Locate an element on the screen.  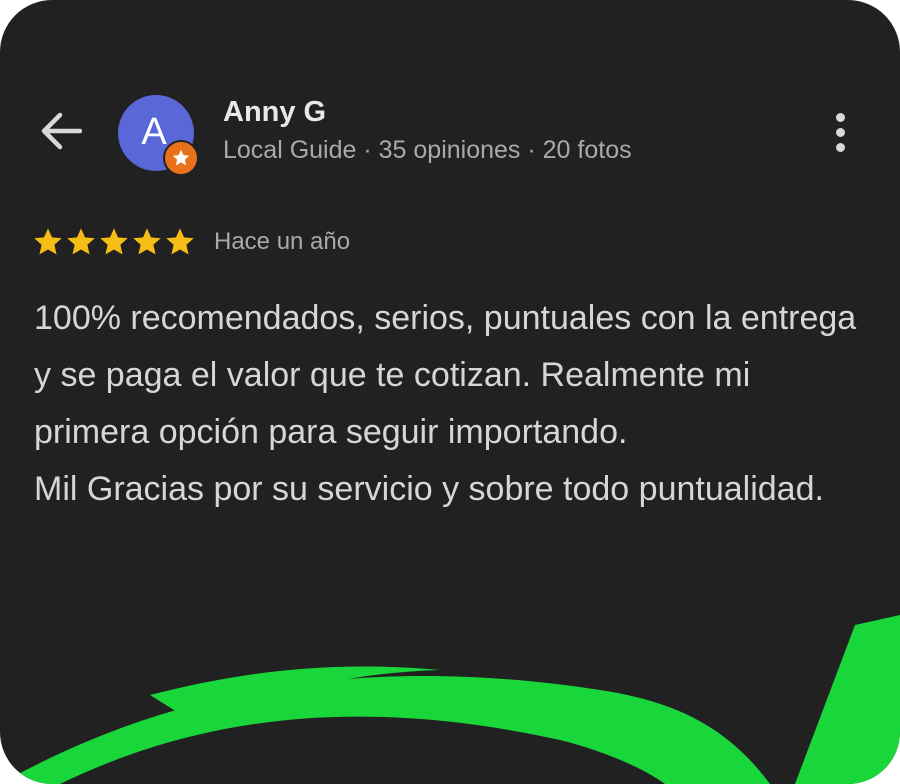
user-name: Anny G is located at coordinates (274, 112).